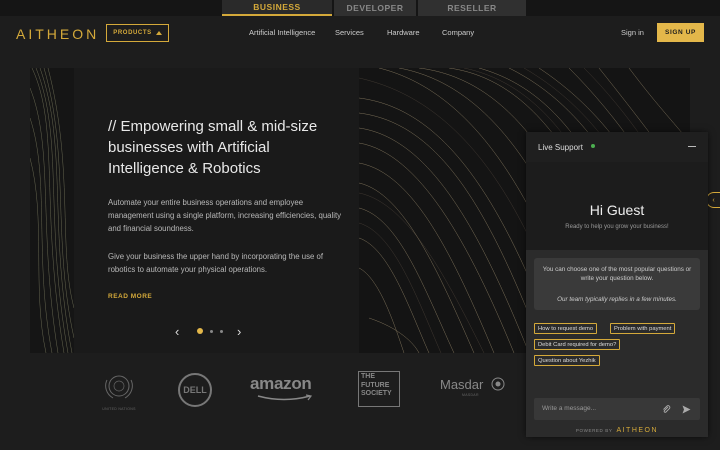 This screenshot has width=720, height=450. What do you see at coordinates (567, 360) in the screenshot?
I see `quick-question-yezhik: Question about Yezhik` at bounding box center [567, 360].